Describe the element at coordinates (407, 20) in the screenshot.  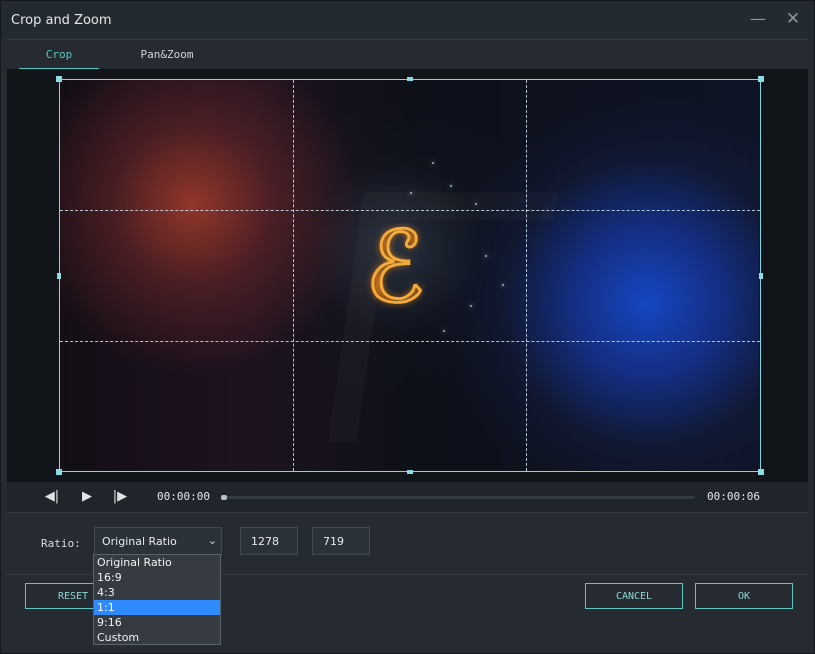
I see `title-bar: Crop and Zoom — ✕` at that location.